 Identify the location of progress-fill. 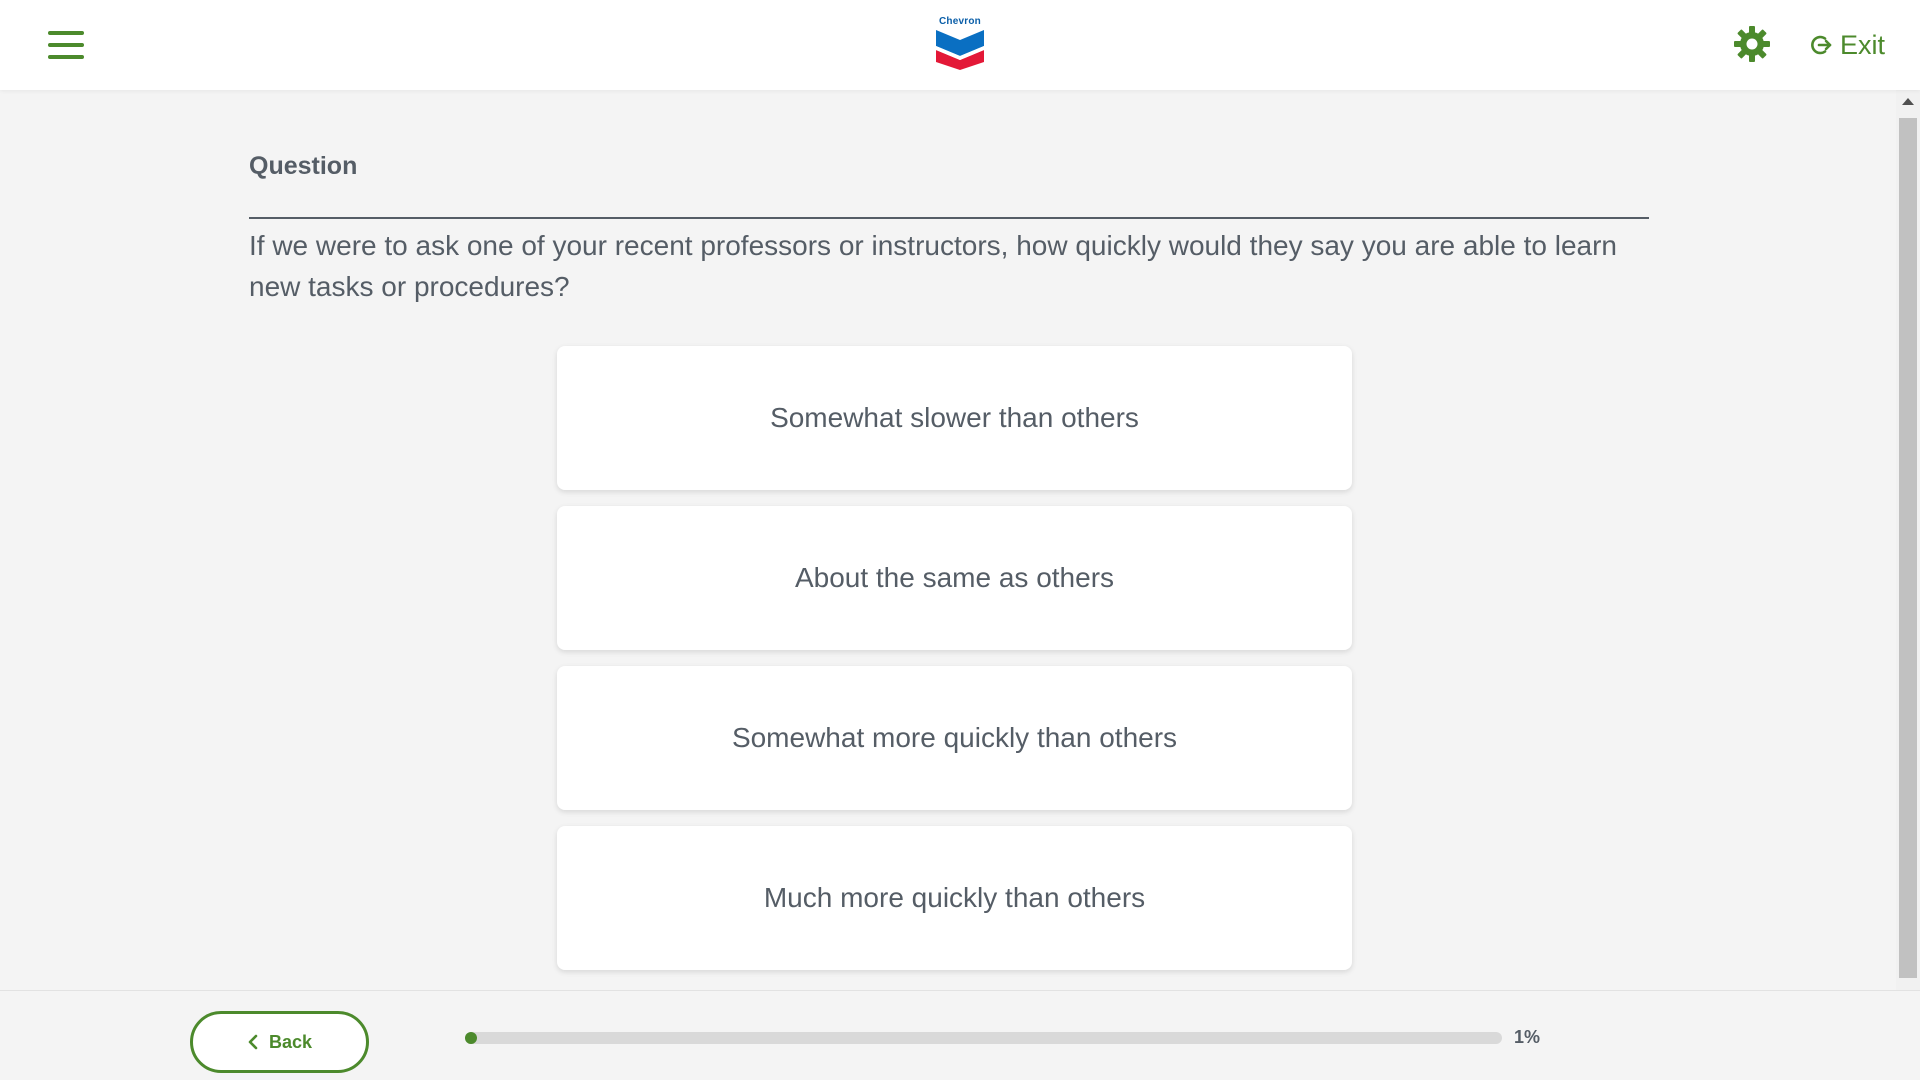
(471, 1038).